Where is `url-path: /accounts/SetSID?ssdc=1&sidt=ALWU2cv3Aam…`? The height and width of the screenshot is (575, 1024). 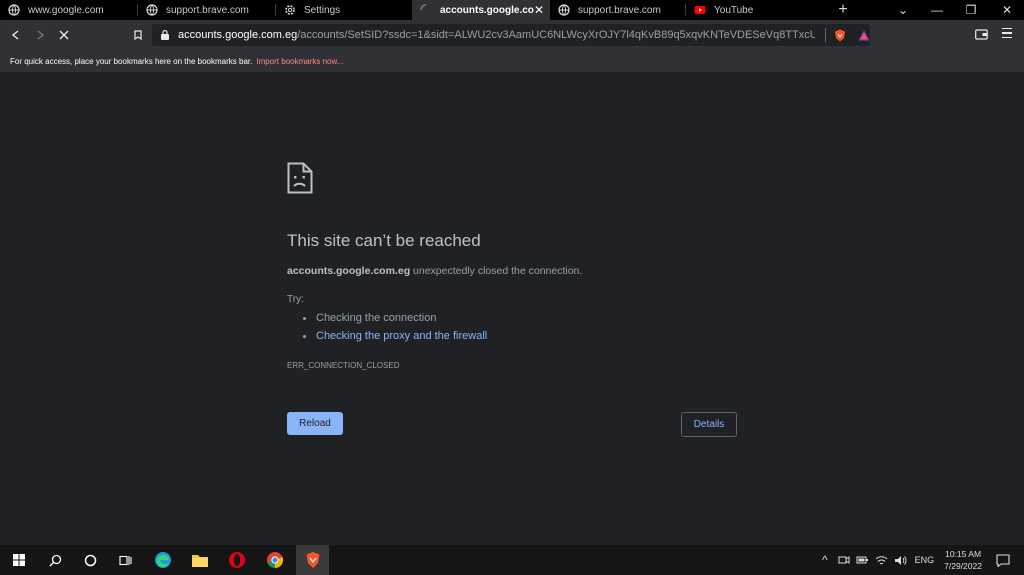
url-path: /accounts/SetSID?ssdc=1&sidt=ALWU2cv3Aam… is located at coordinates (556, 35).